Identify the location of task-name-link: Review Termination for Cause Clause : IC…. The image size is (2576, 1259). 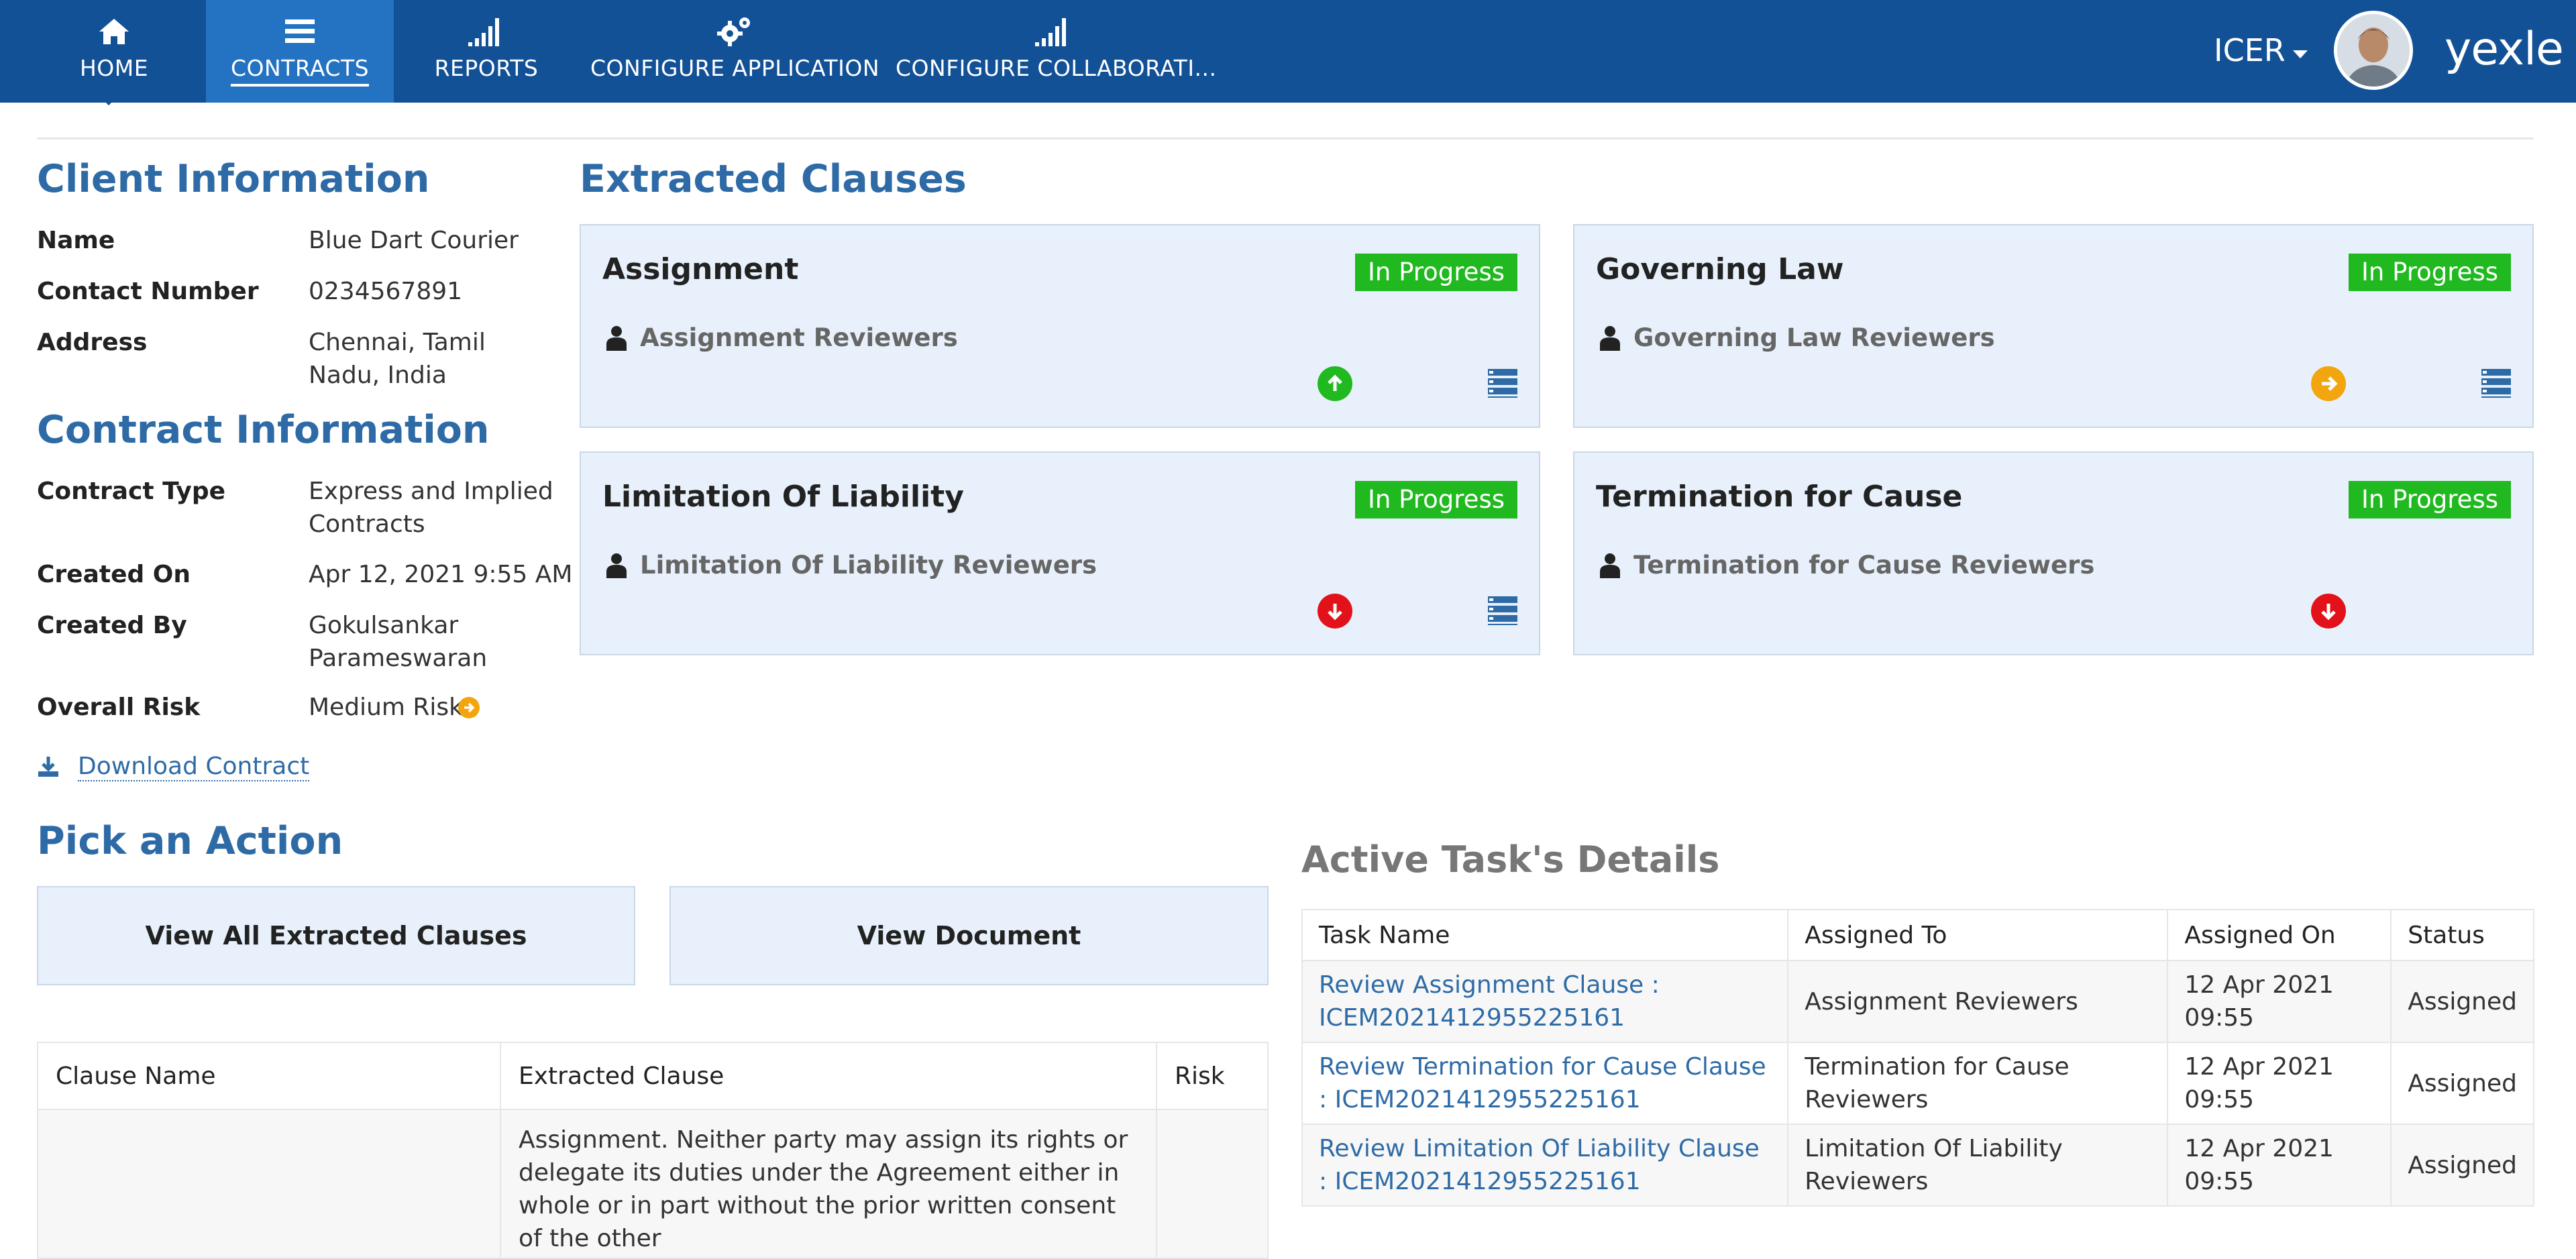
(1545, 1083).